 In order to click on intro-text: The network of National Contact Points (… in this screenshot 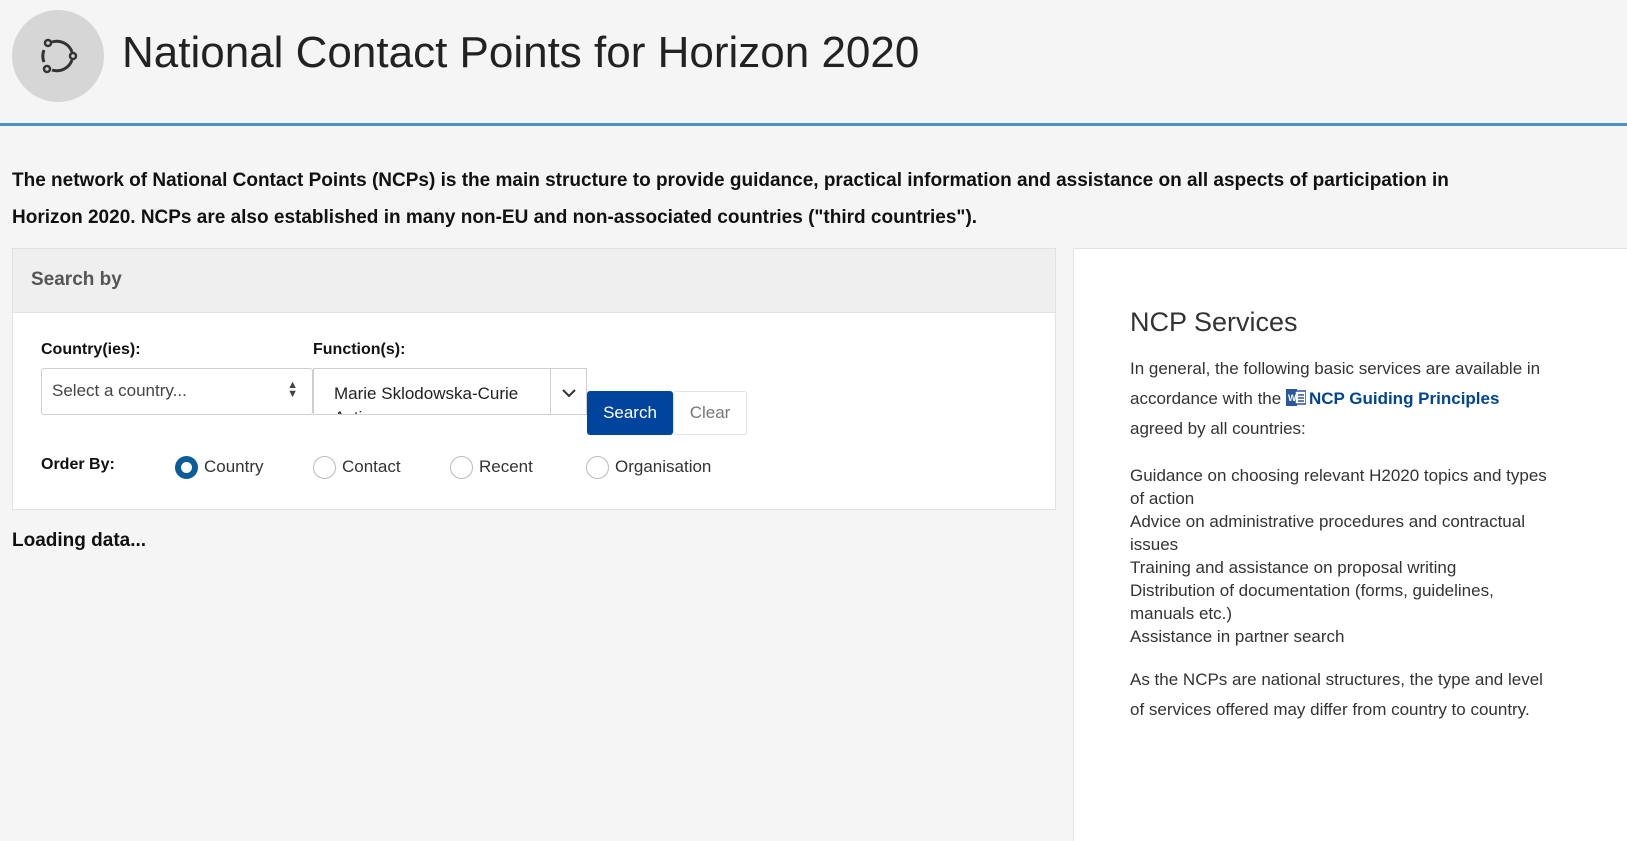, I will do `click(812, 199)`.